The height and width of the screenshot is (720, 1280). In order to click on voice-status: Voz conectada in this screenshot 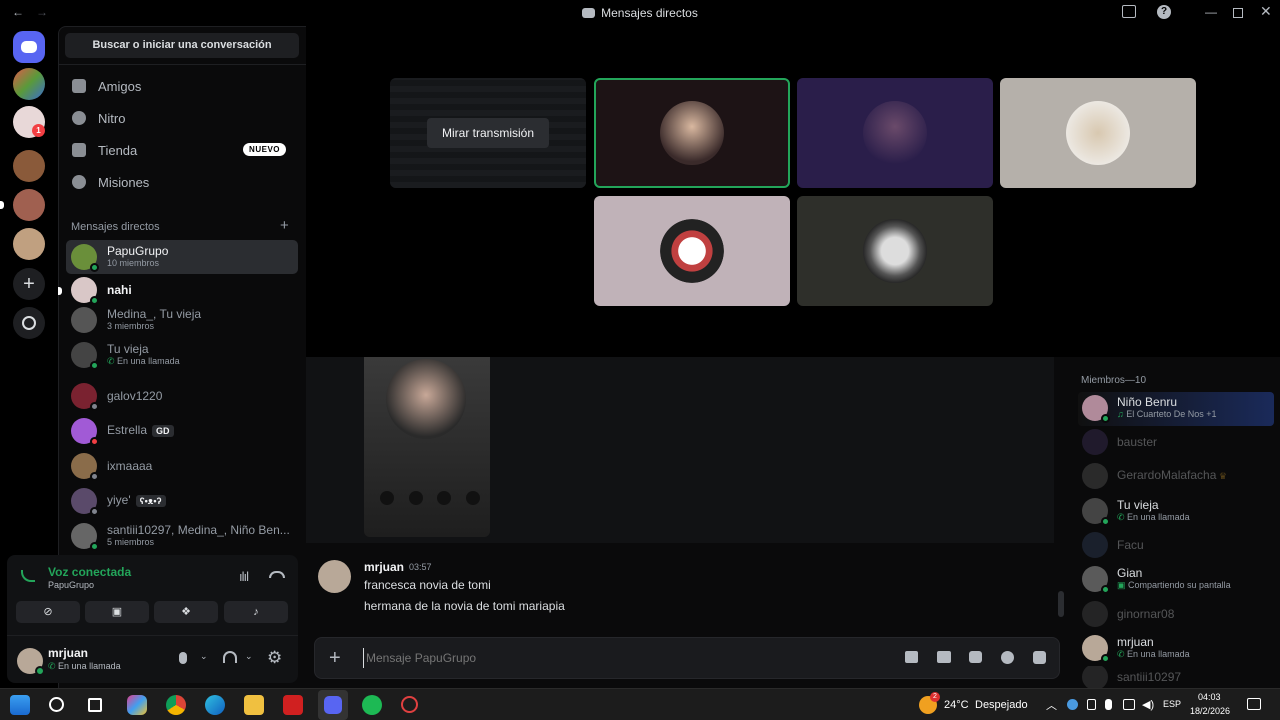, I will do `click(89, 572)`.